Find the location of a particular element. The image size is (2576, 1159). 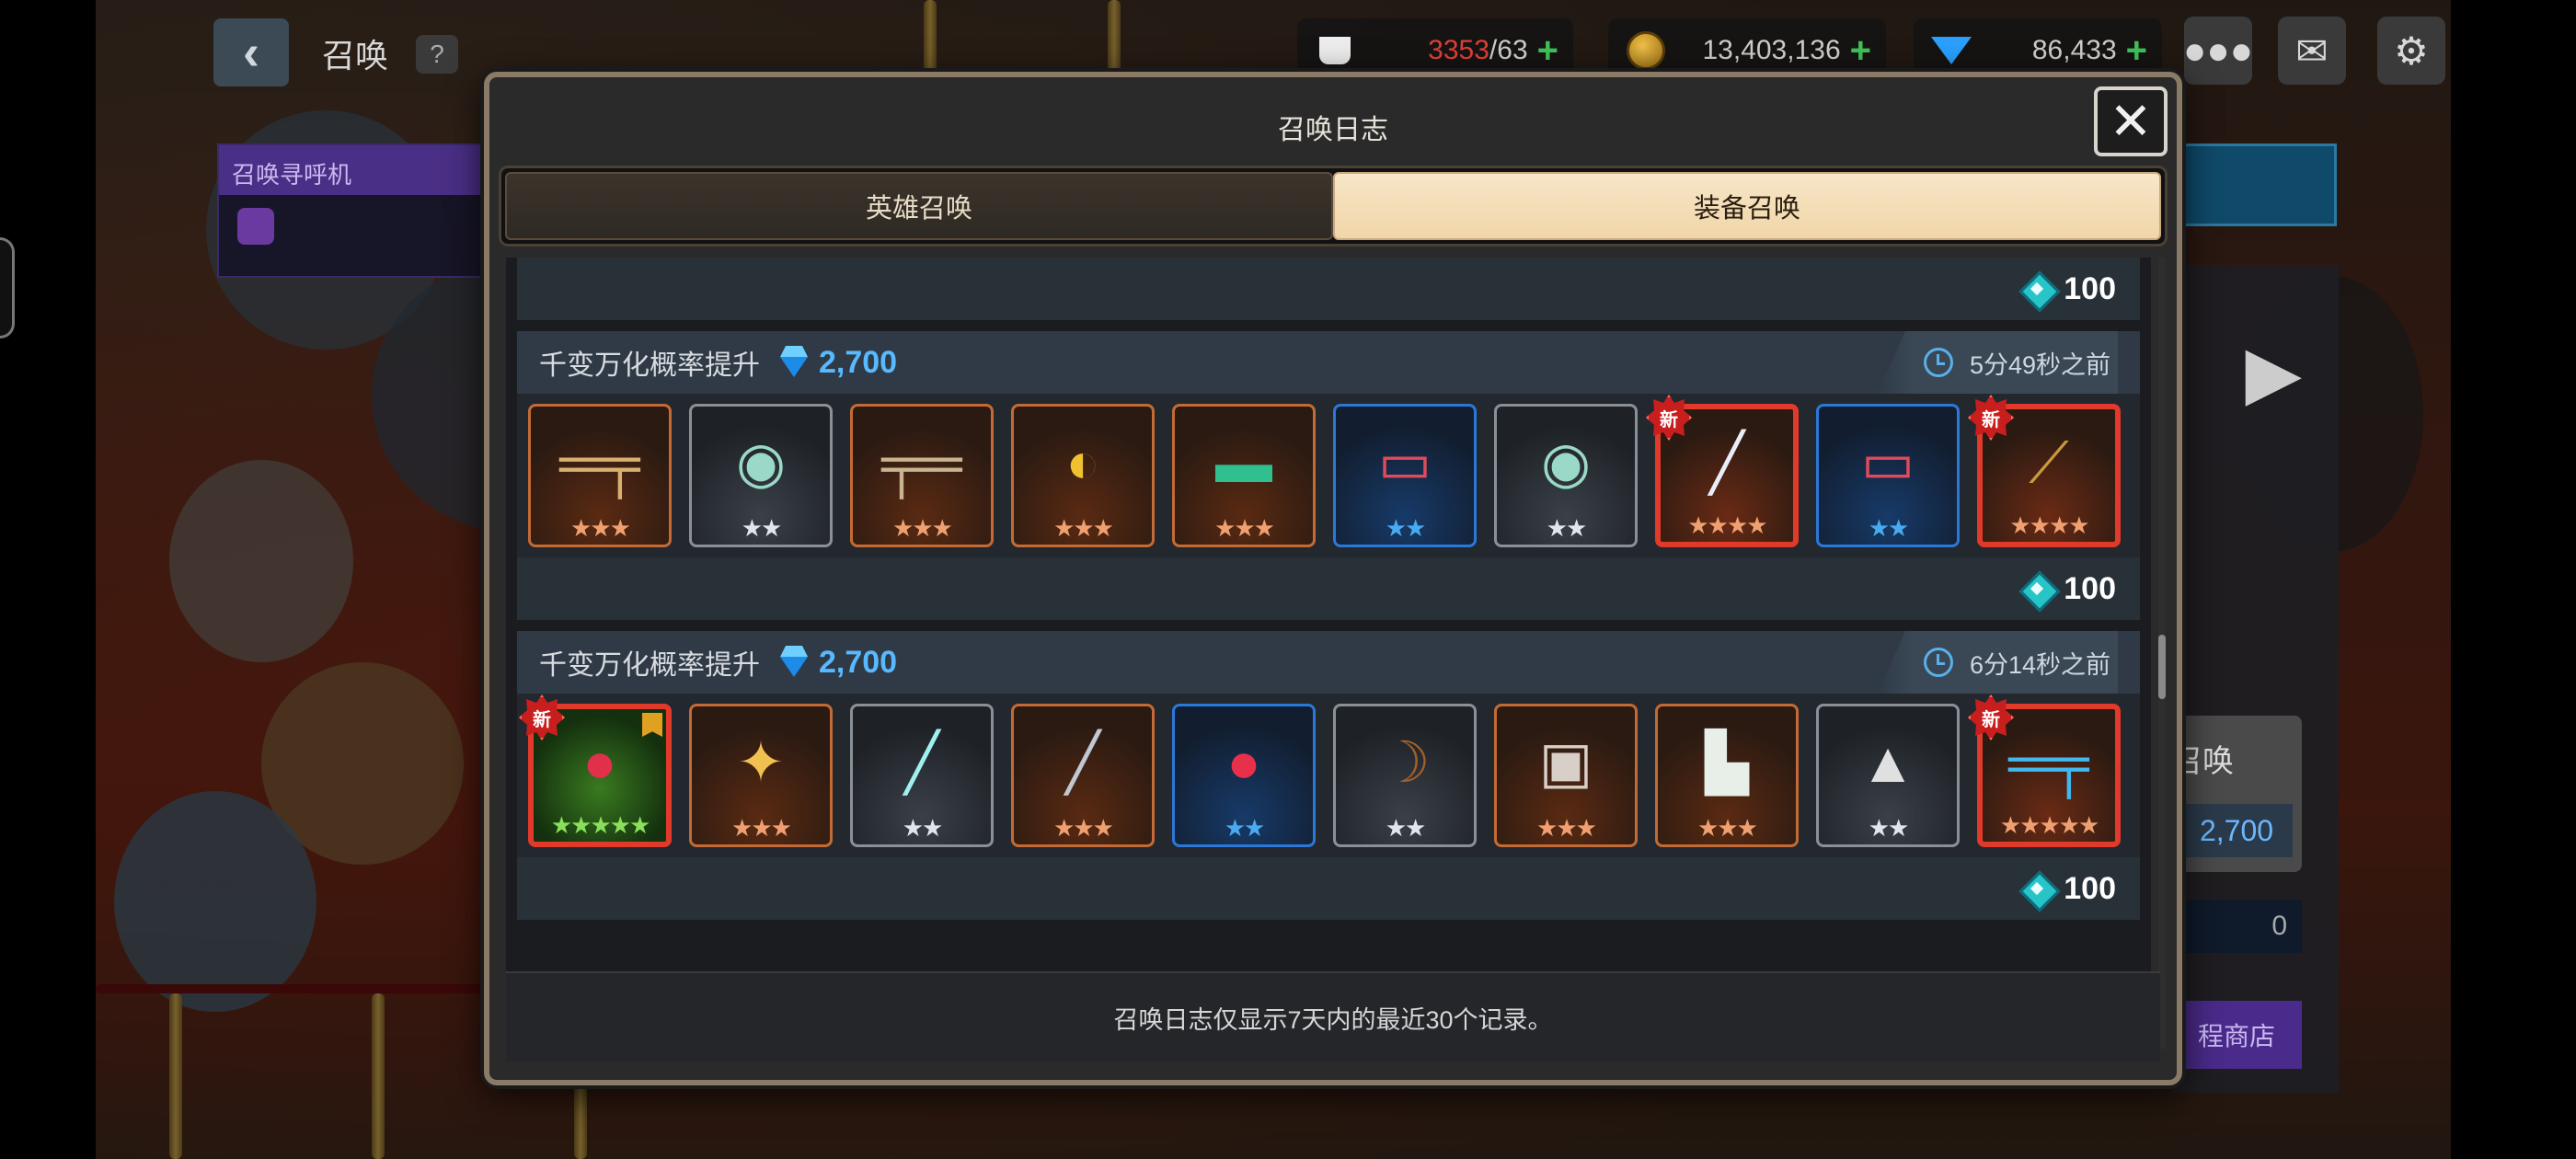

equipment-item: ═╤ ★★★ is located at coordinates (600, 475).